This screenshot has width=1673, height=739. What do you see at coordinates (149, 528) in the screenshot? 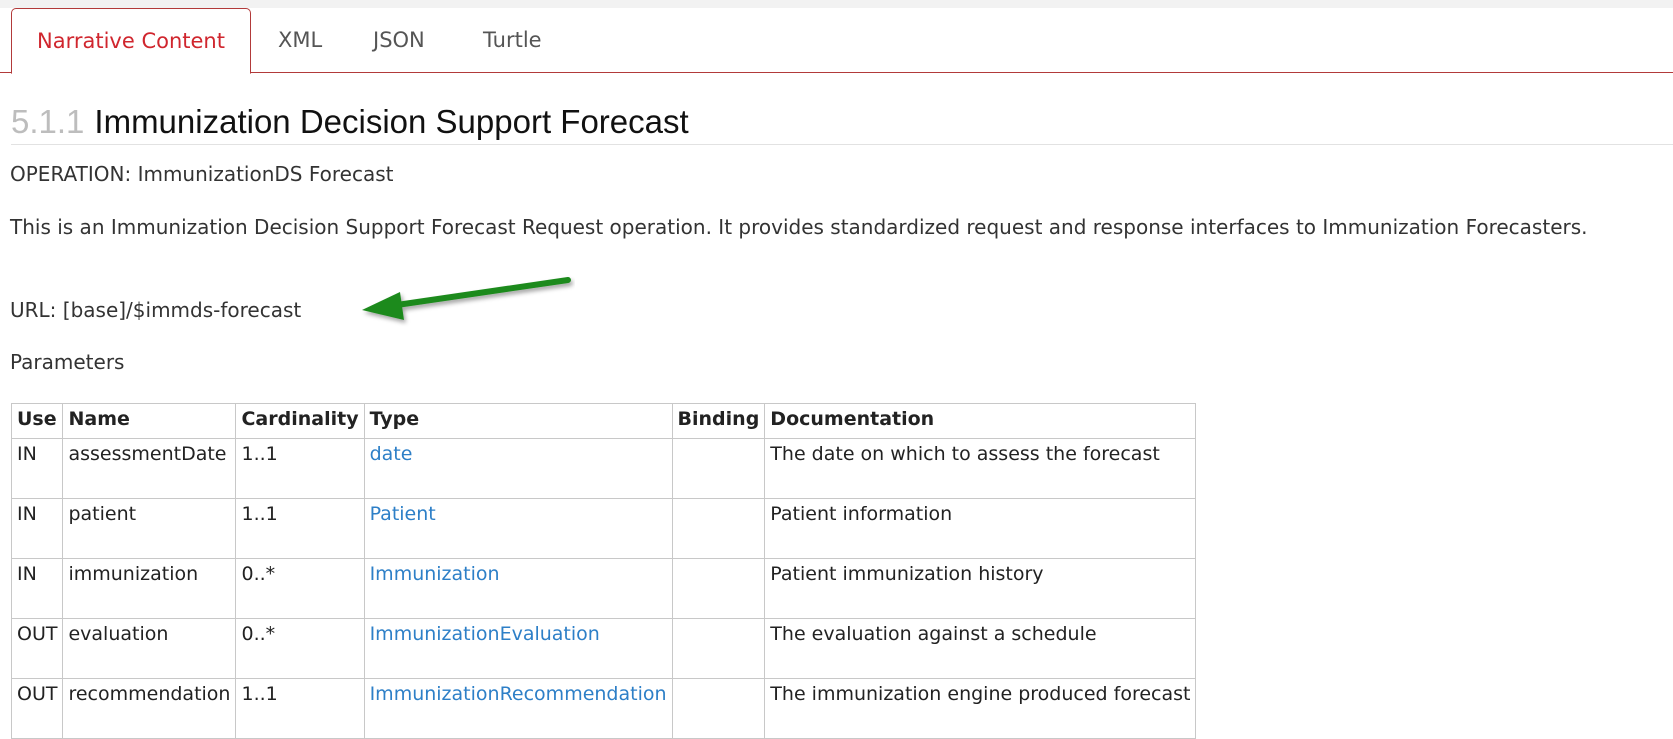
I see `cell-name: patient` at bounding box center [149, 528].